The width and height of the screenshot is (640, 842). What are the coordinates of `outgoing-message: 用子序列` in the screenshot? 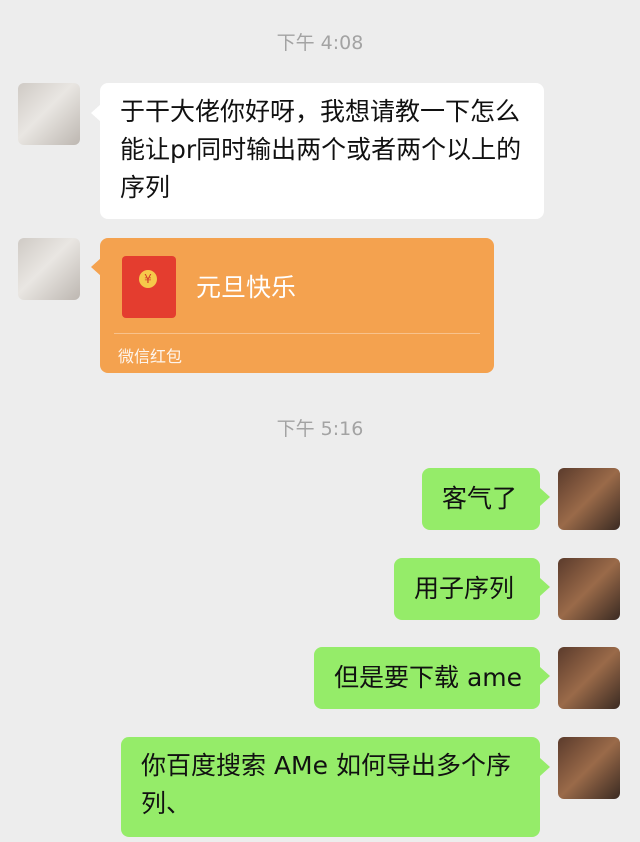 It's located at (467, 589).